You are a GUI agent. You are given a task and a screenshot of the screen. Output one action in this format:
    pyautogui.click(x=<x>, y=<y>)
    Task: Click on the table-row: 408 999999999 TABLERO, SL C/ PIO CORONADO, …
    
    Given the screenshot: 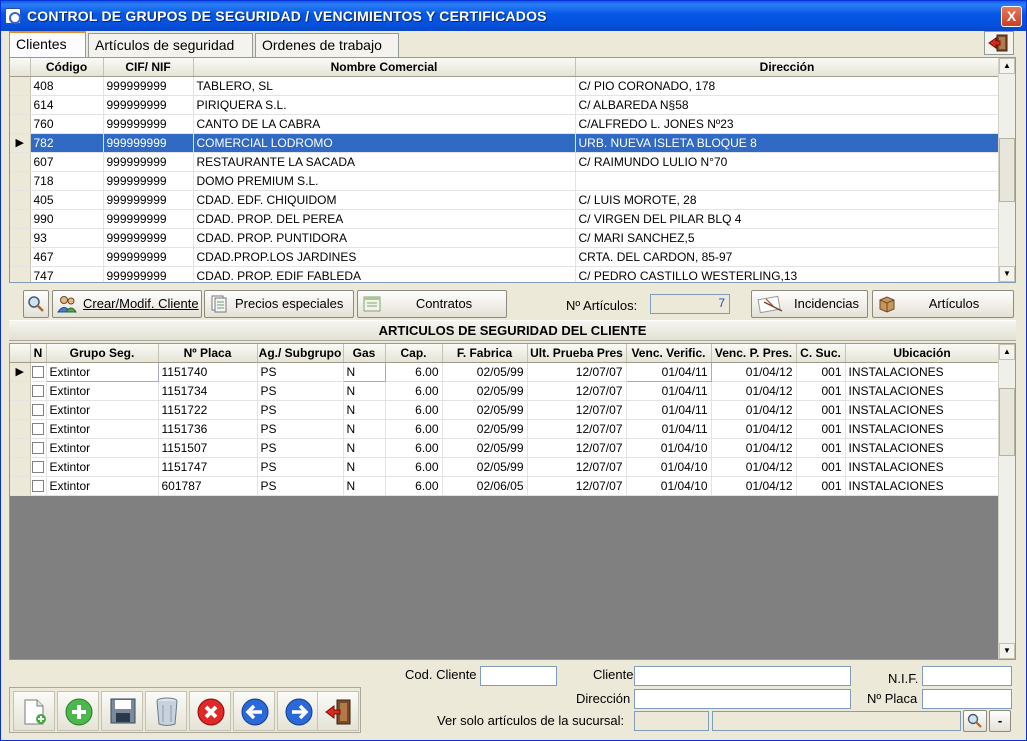 What is the action you would take?
    pyautogui.click(x=505, y=86)
    